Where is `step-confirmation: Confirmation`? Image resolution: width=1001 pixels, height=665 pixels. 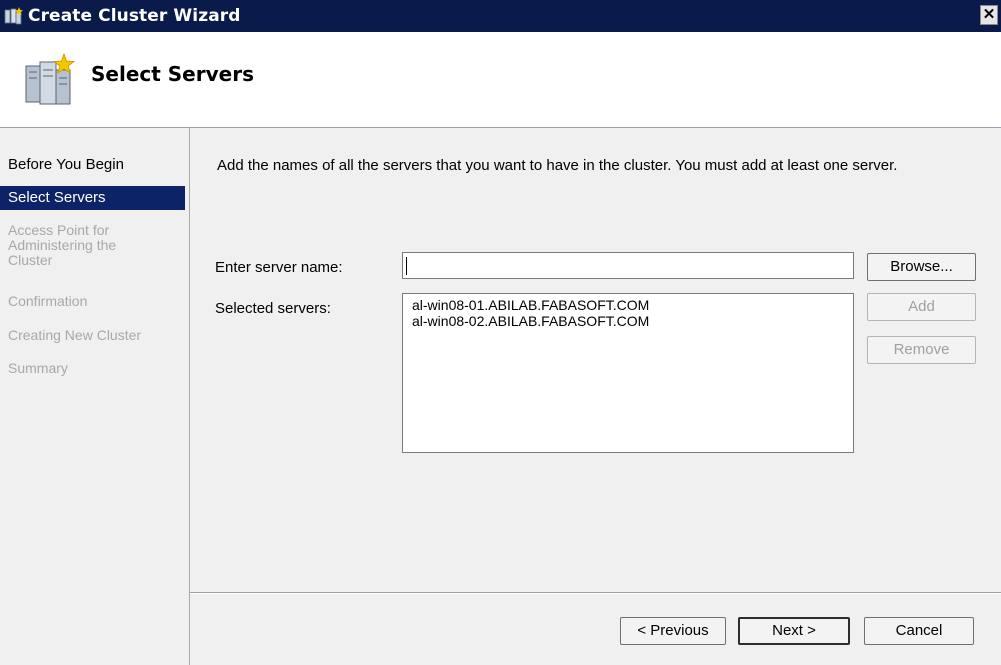
step-confirmation: Confirmation is located at coordinates (48, 301).